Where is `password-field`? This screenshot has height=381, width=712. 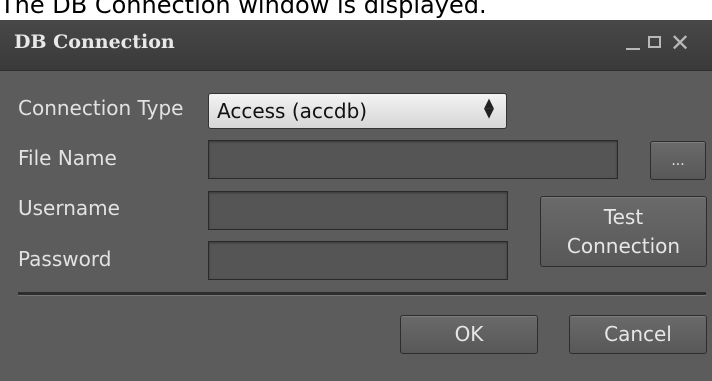 password-field is located at coordinates (358, 260).